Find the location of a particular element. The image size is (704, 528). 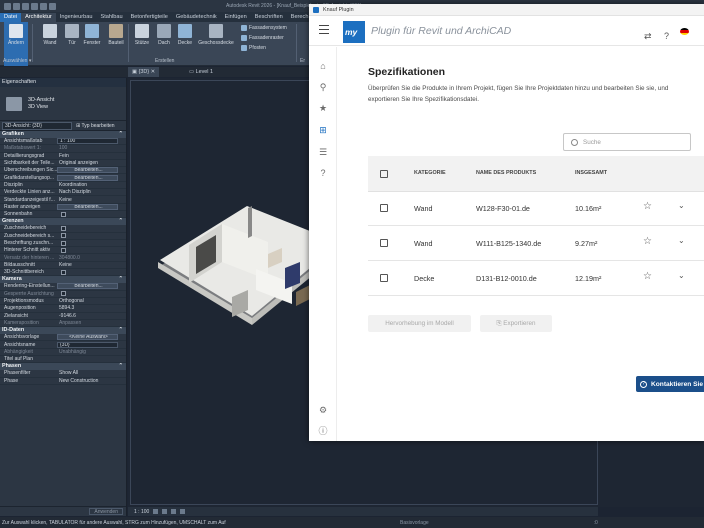

export-icon: ⎘ is located at coordinates (499, 323).